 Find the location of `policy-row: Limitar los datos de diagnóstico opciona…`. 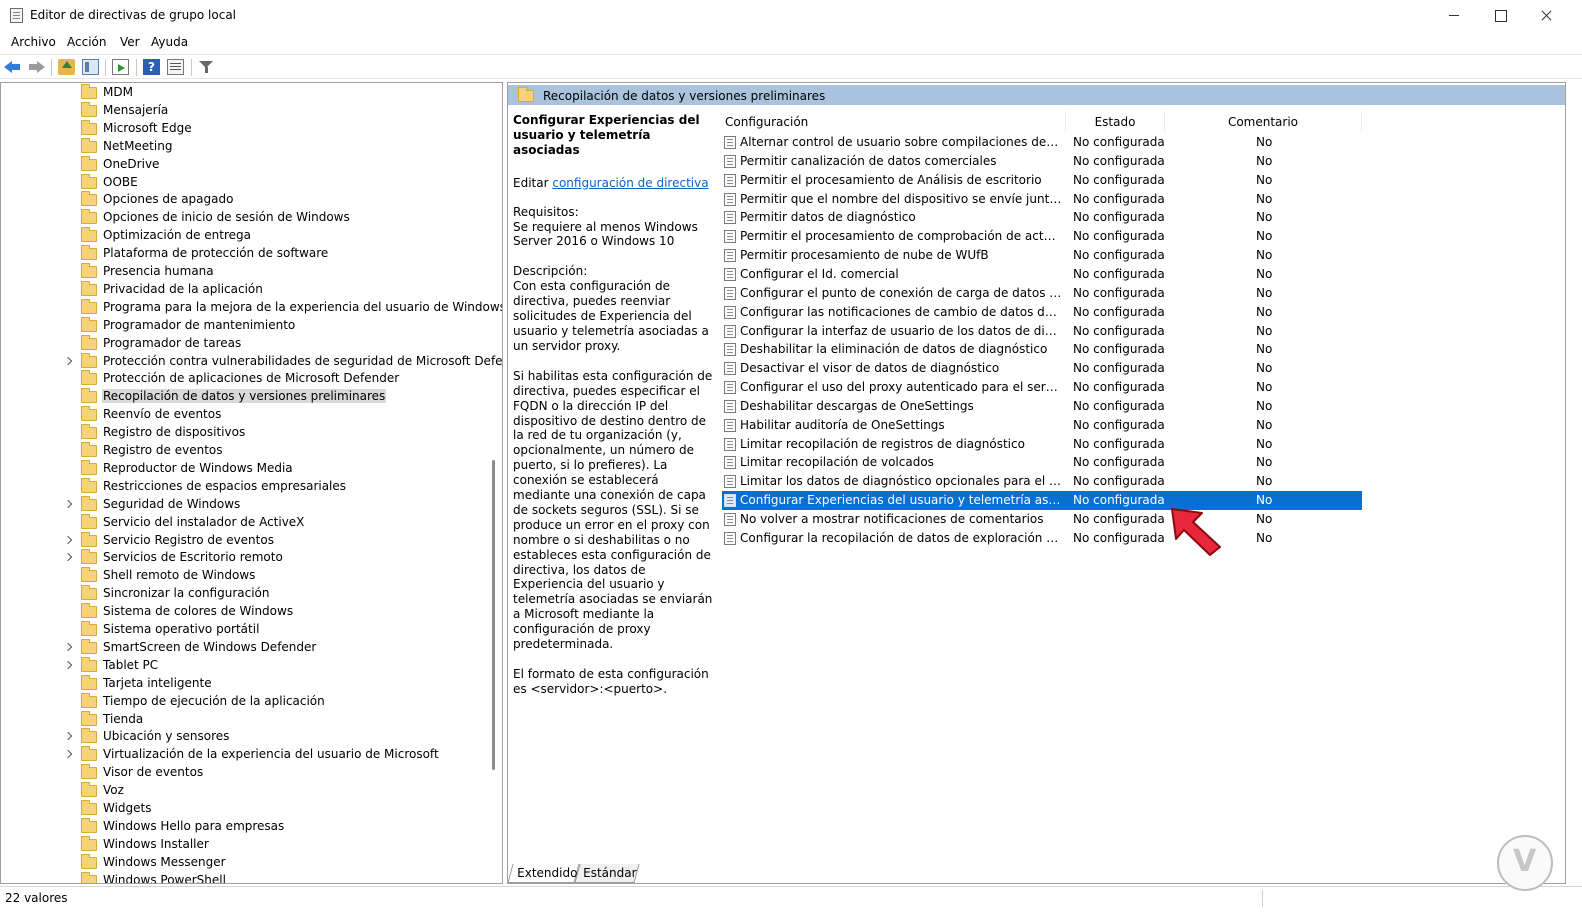

policy-row: Limitar los datos de diagnóstico opciona… is located at coordinates (1042, 481).